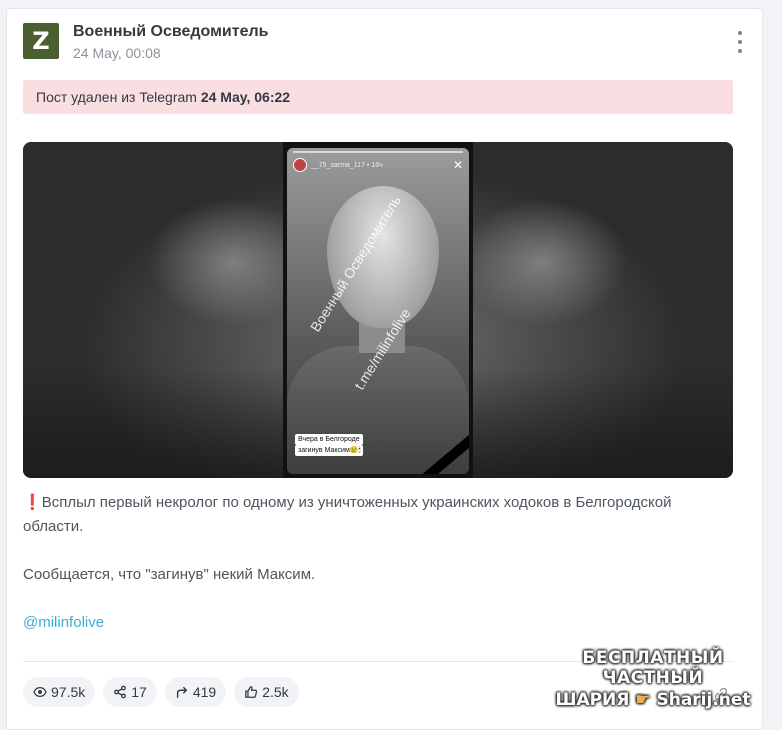  Describe the element at coordinates (169, 574) in the screenshot. I see `post-paragraph-2: Сообщается, что "загинув" некий Максим.` at that location.